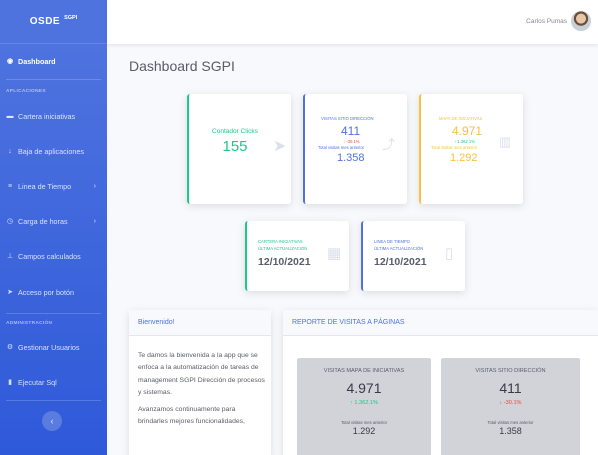 The image size is (598, 455). I want to click on sidebar-item-dashboard: ◉ Dashboard, so click(53, 61).